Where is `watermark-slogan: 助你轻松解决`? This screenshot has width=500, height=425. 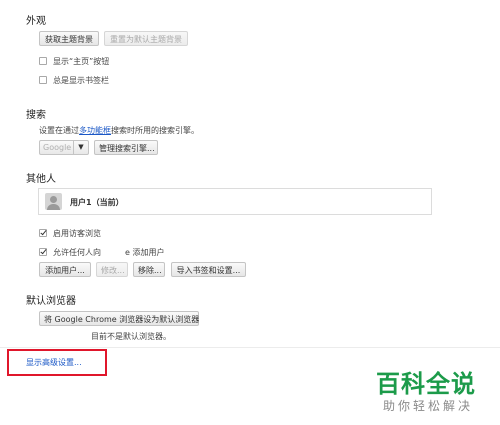 watermark-slogan: 助你轻松解决 is located at coordinates (428, 406).